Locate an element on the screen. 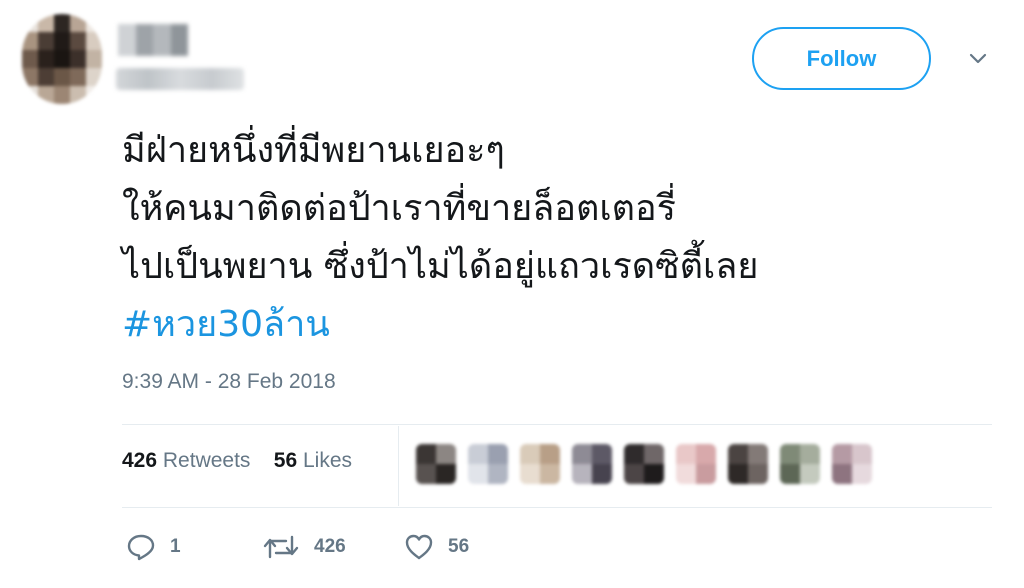 The width and height of the screenshot is (1024, 588). heart-icon is located at coordinates (419, 547).